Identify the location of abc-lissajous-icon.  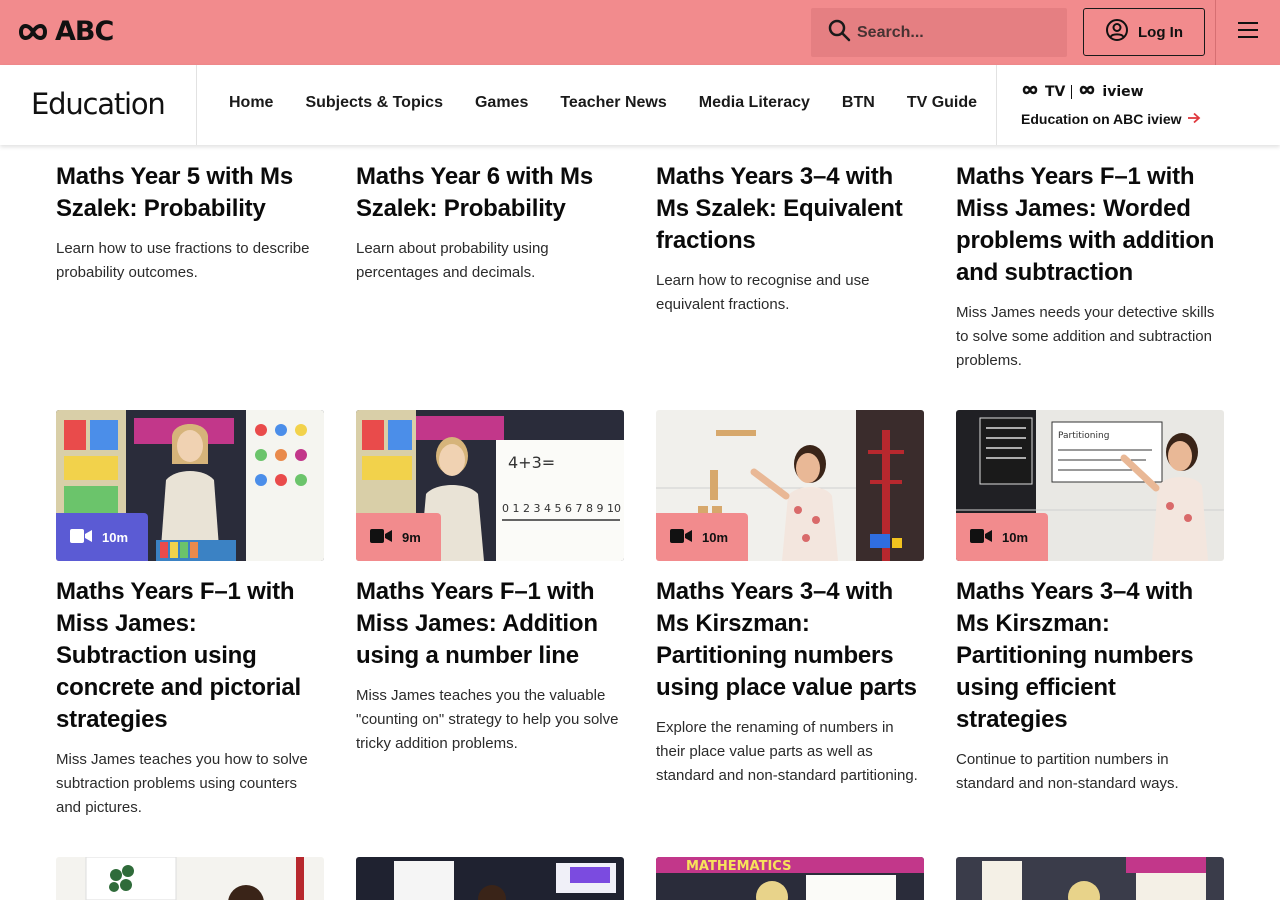
(33, 32).